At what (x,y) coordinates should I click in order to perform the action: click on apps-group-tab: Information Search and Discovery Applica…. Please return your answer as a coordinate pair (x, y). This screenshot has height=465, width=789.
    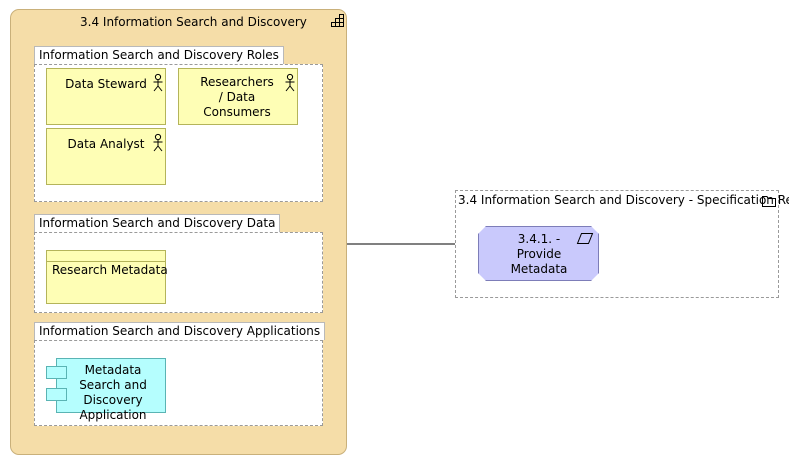
    Looking at the image, I should click on (180, 331).